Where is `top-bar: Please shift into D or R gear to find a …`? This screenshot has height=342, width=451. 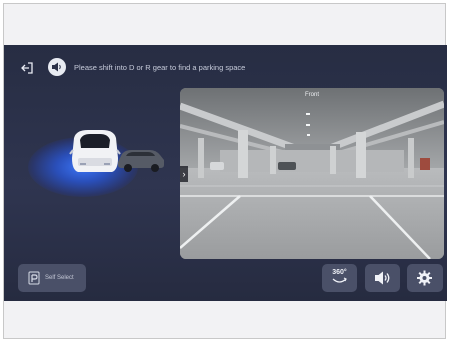
top-bar: Please shift into D or R gear to find a … is located at coordinates (225, 68).